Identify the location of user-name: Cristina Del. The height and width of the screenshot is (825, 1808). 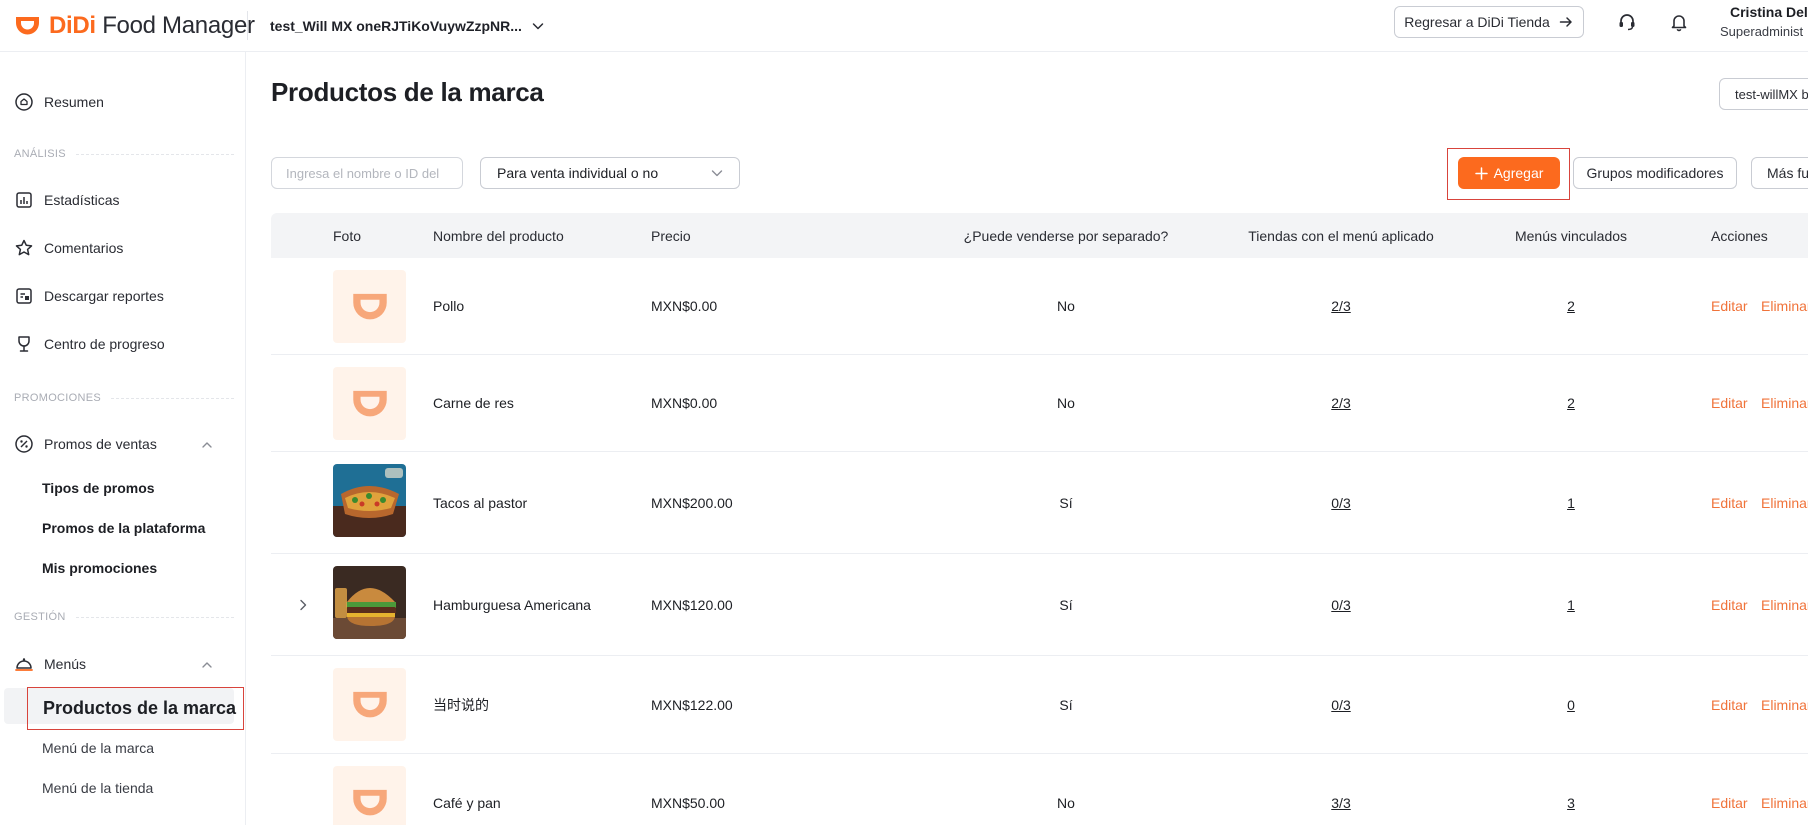
(1769, 12).